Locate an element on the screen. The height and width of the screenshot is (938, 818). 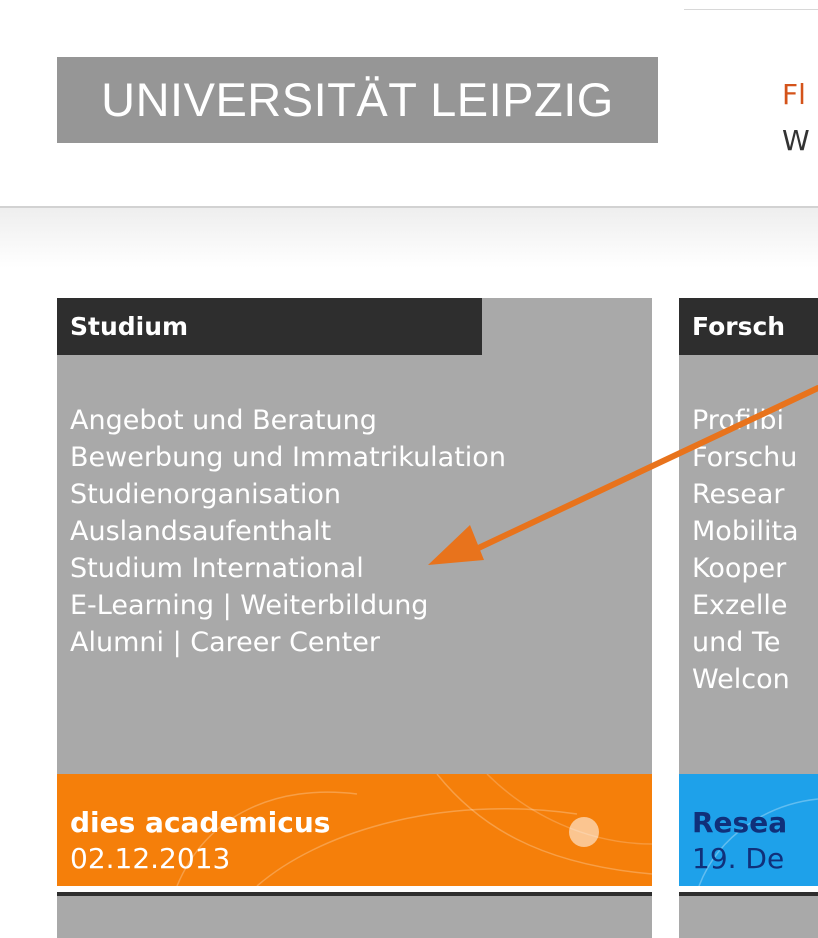
header-divider is located at coordinates (409, 237).